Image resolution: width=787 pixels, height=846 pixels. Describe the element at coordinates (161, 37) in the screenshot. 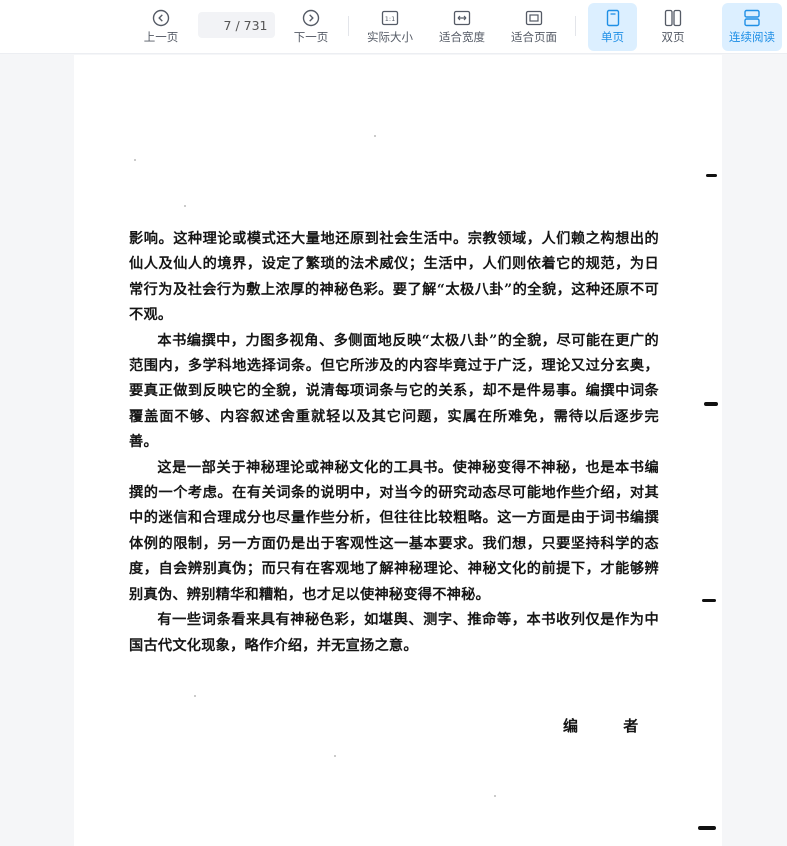

I see `prev-page-label: 上一页` at that location.